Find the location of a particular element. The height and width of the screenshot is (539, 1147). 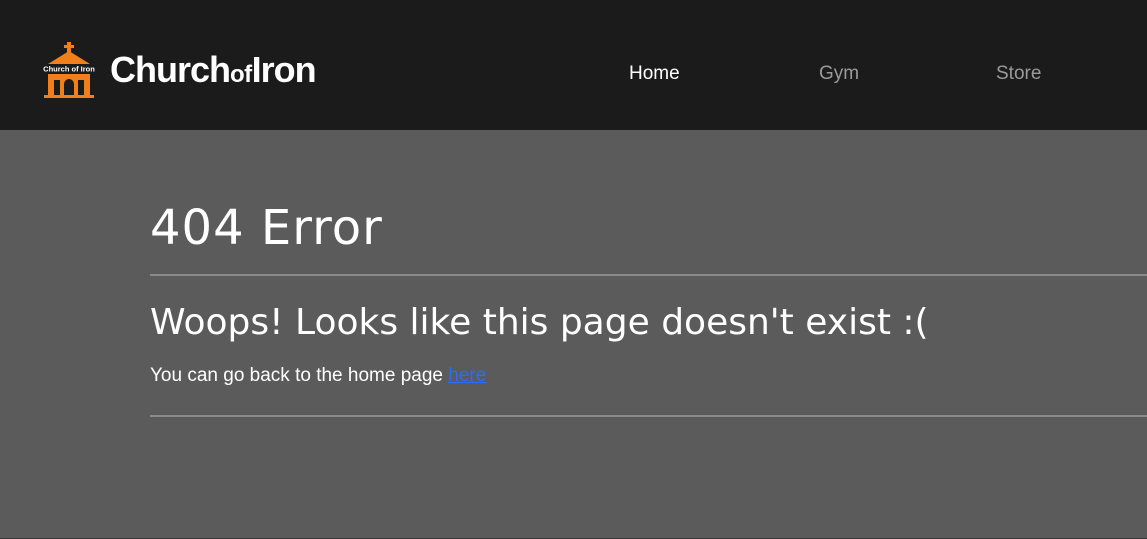

divider-bottom is located at coordinates (648, 416).